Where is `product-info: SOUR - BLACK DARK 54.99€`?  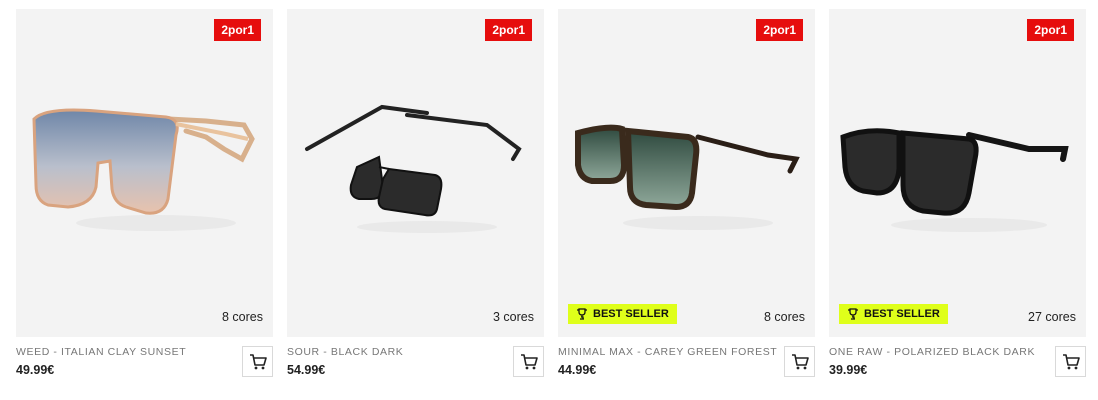
product-info: SOUR - BLACK DARK 54.99€ is located at coordinates (415, 367).